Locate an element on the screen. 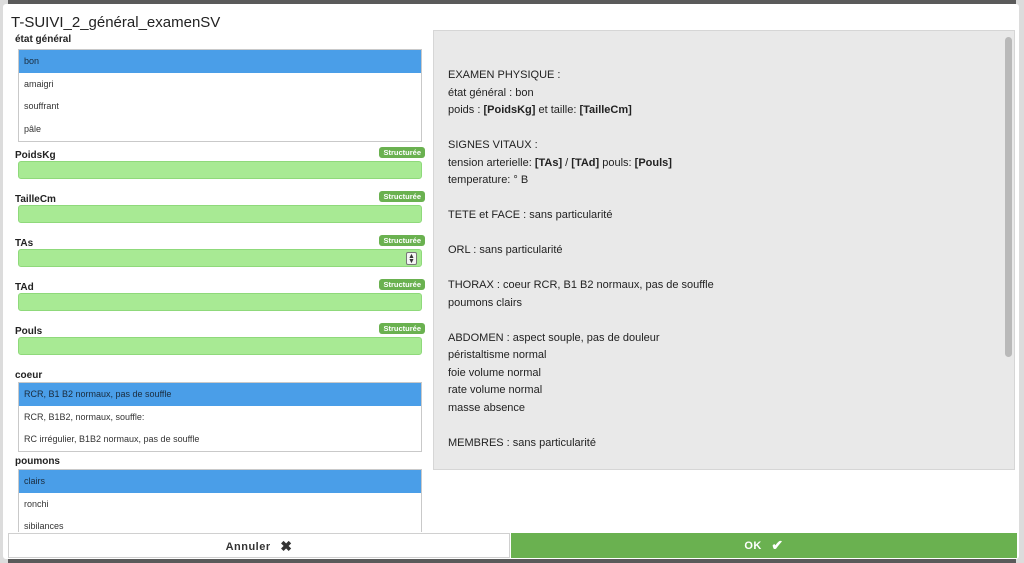 Image resolution: width=1024 pixels, height=563 pixels. poids-label: PoidsKg is located at coordinates (35, 155).